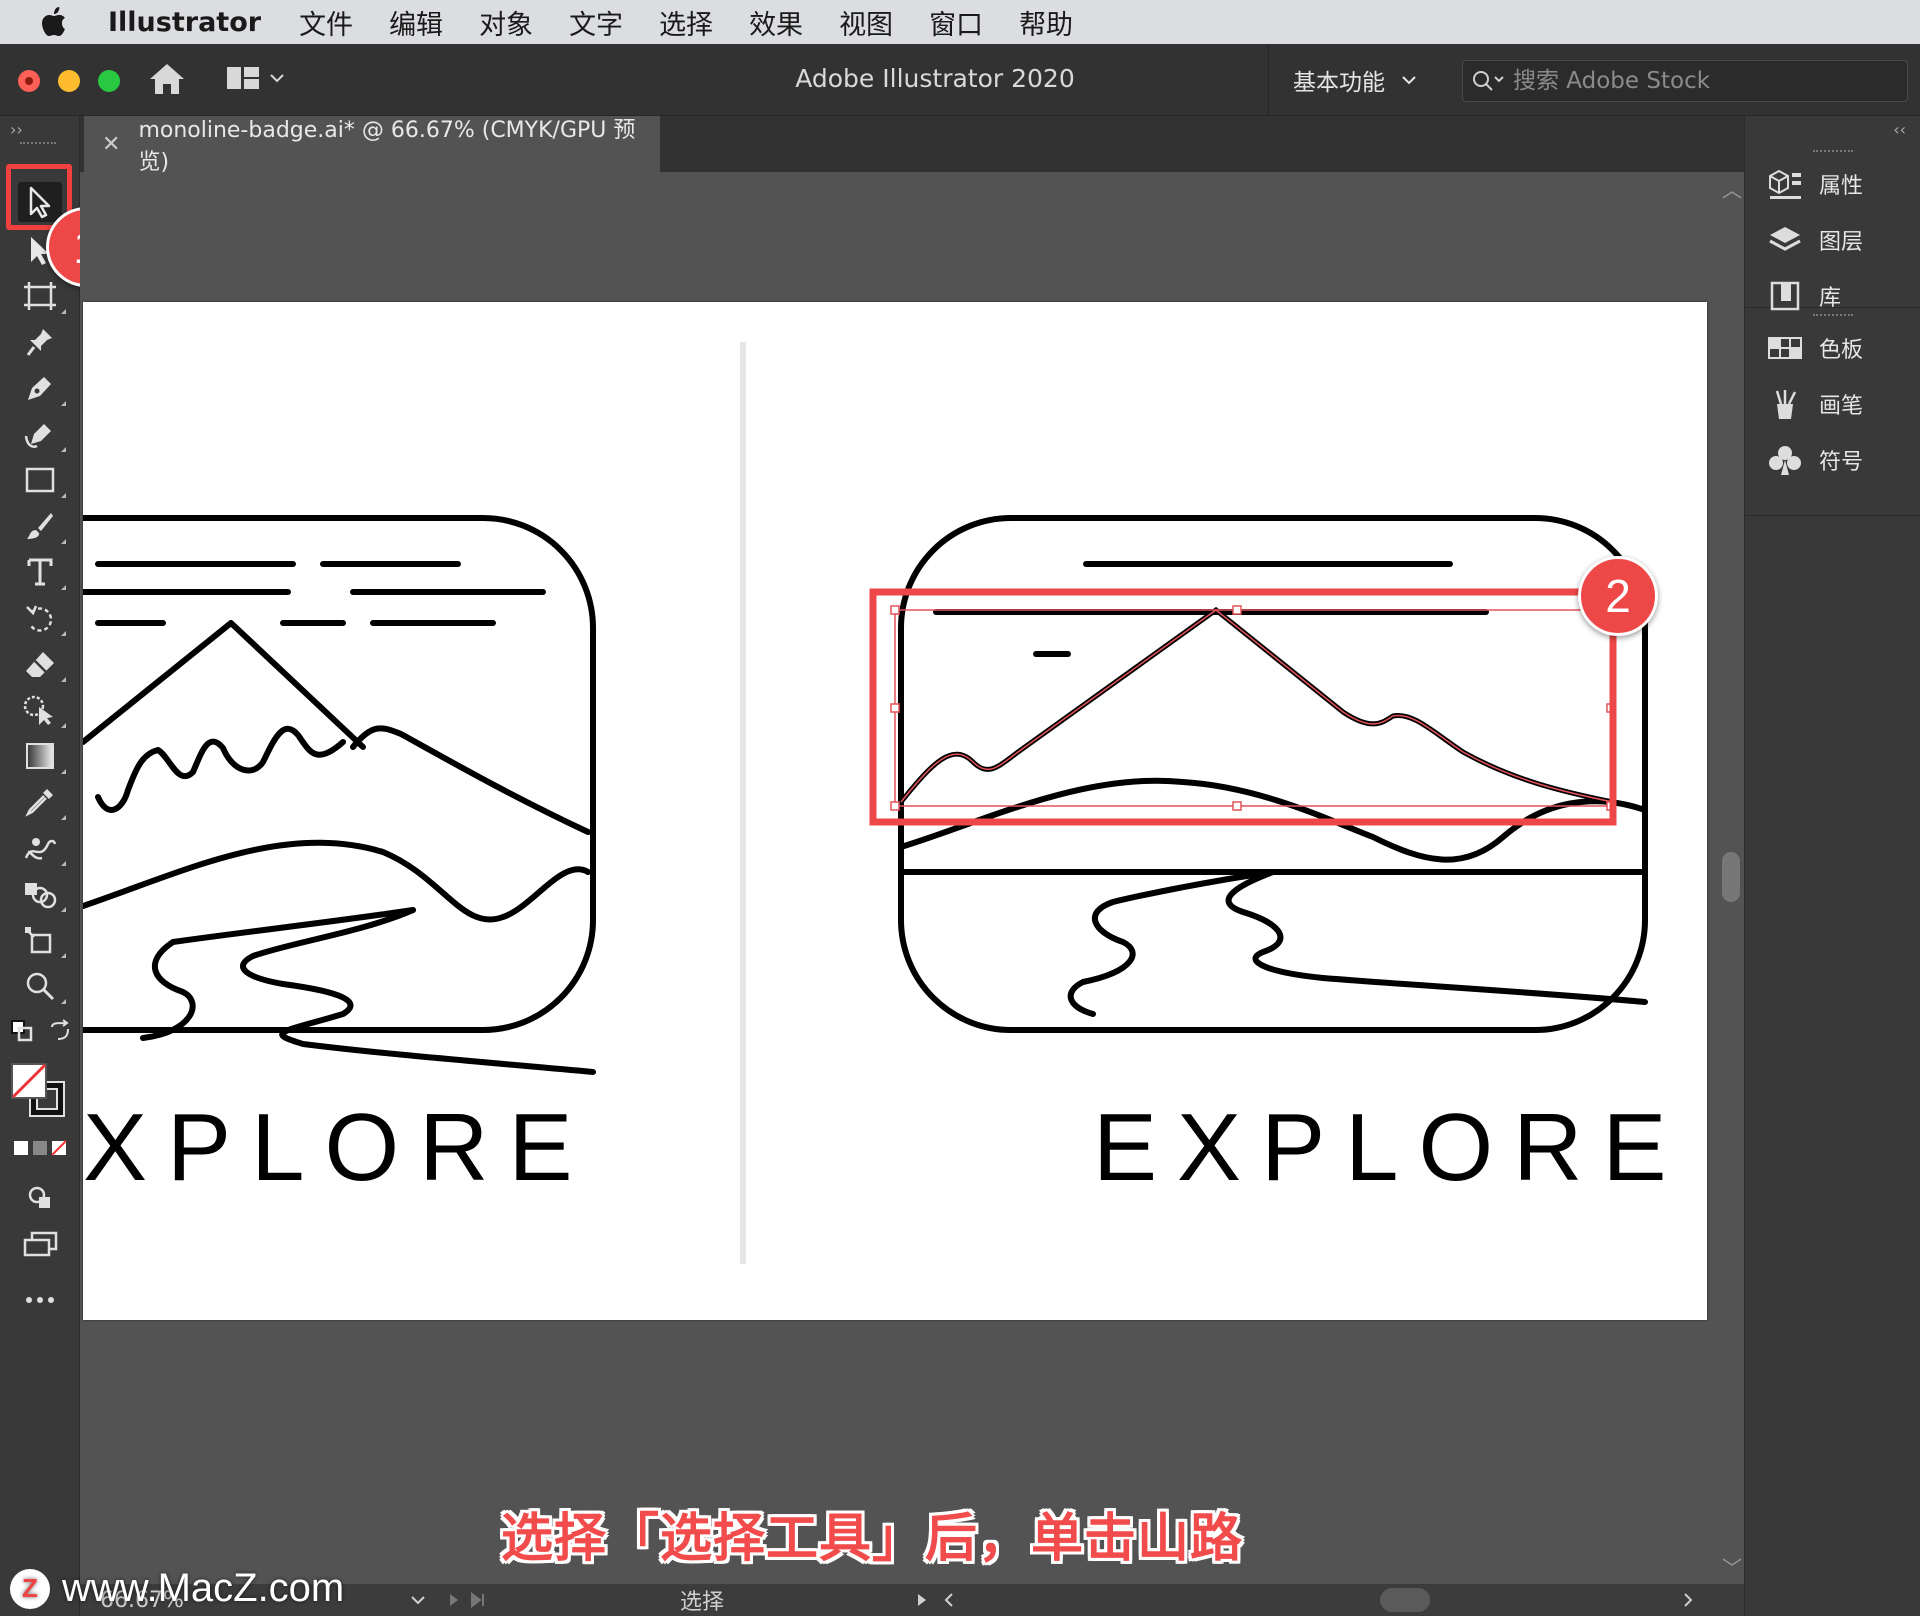 The image size is (1920, 1616). Describe the element at coordinates (1732, 188) in the screenshot. I see `scroll-up-icon: ︿` at that location.